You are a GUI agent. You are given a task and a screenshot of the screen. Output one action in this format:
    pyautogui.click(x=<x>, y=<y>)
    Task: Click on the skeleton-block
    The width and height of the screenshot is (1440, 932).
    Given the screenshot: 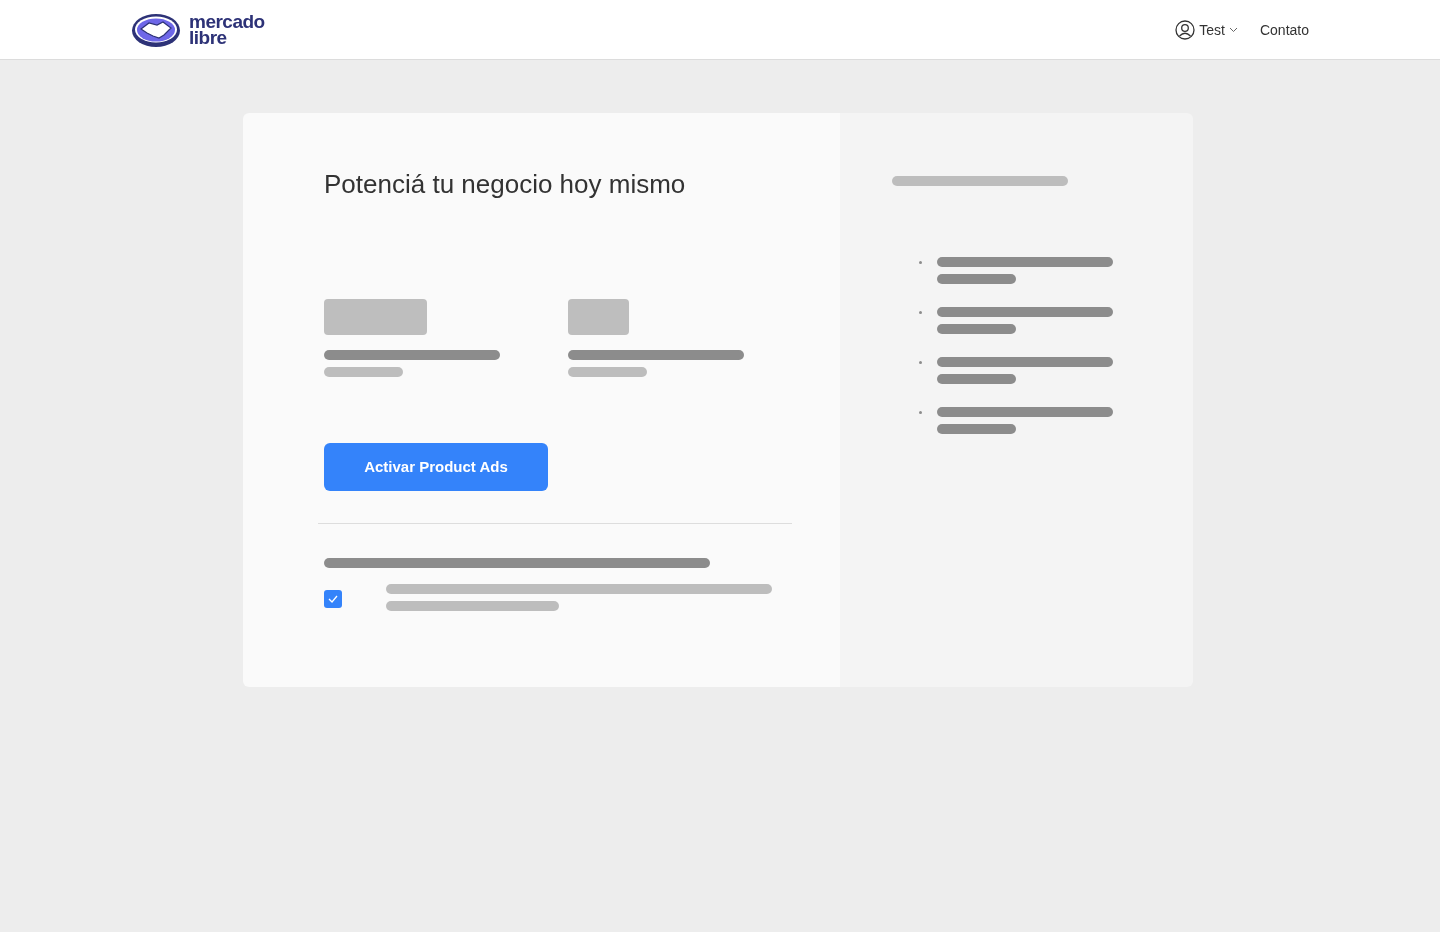 What is the action you would take?
    pyautogui.click(x=598, y=317)
    